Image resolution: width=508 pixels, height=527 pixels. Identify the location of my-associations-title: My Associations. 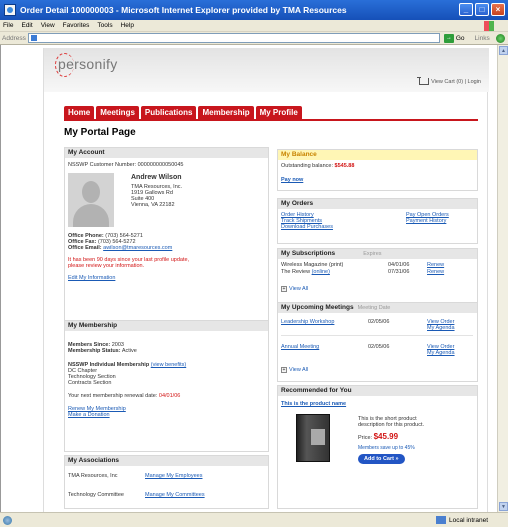
(166, 461).